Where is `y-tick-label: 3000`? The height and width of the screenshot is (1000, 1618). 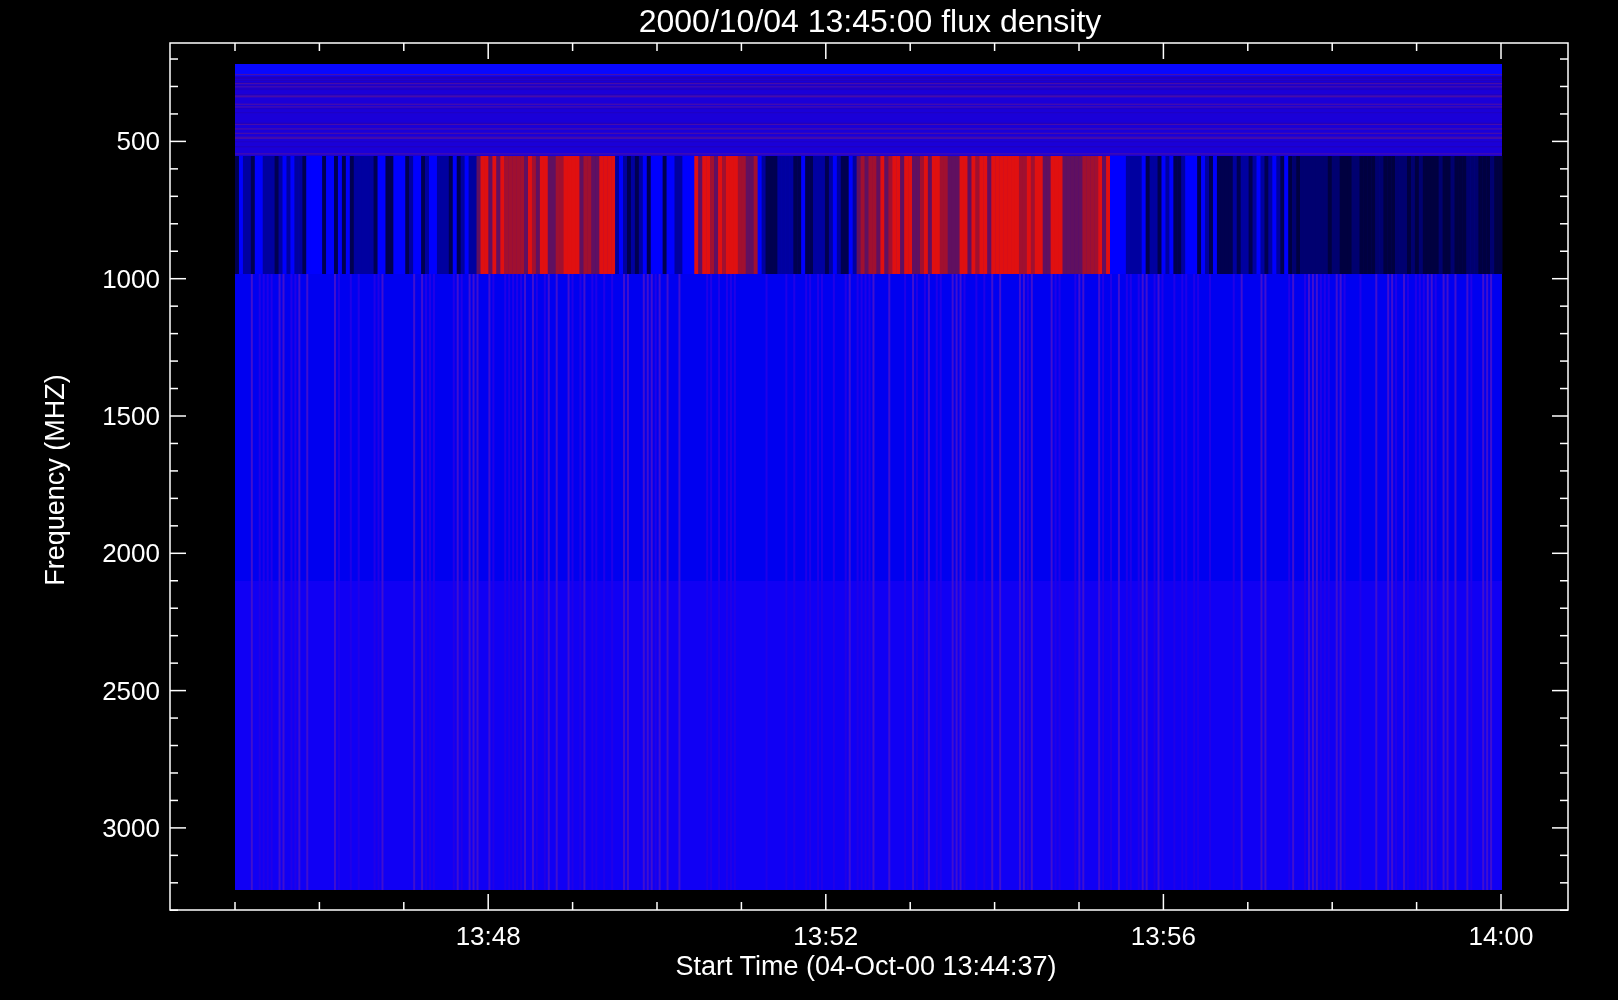 y-tick-label: 3000 is located at coordinates (131, 827).